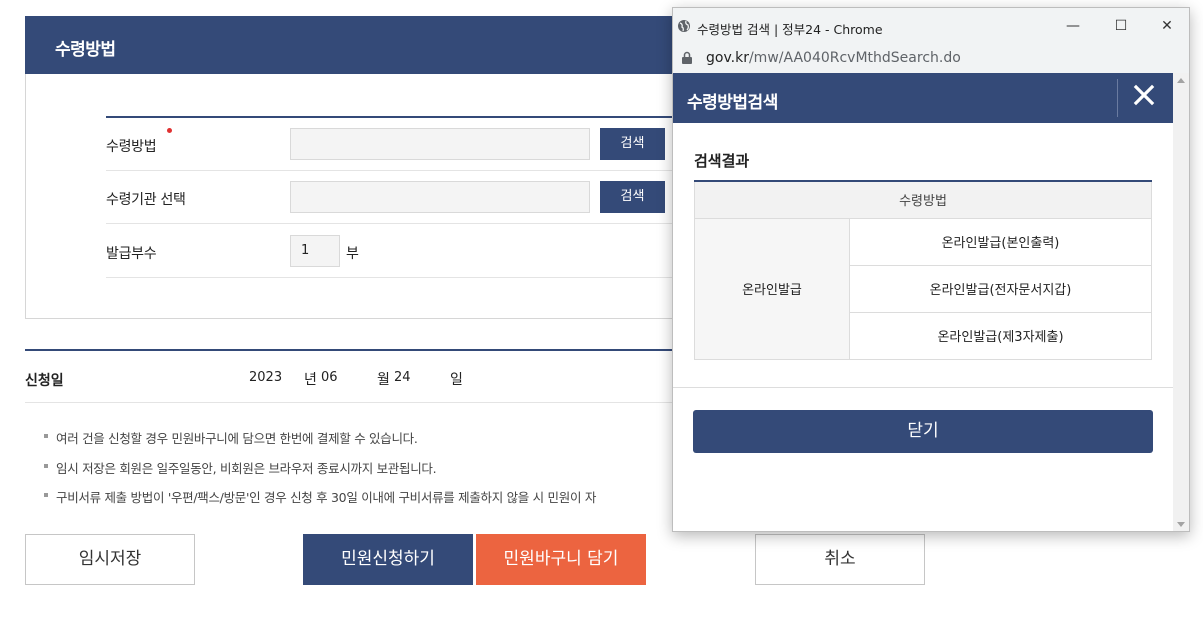 This screenshot has width=1203, height=619. I want to click on receipt-agency-label: 수령기관 선택, so click(146, 200).